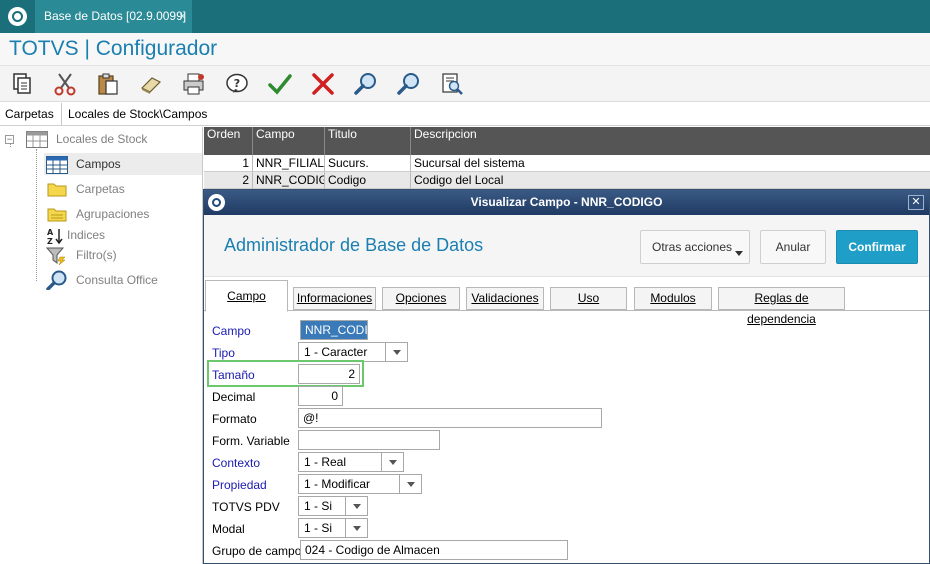 This screenshot has width=930, height=564. Describe the element at coordinates (588, 298) in the screenshot. I see `tab-uso: Uso` at that location.